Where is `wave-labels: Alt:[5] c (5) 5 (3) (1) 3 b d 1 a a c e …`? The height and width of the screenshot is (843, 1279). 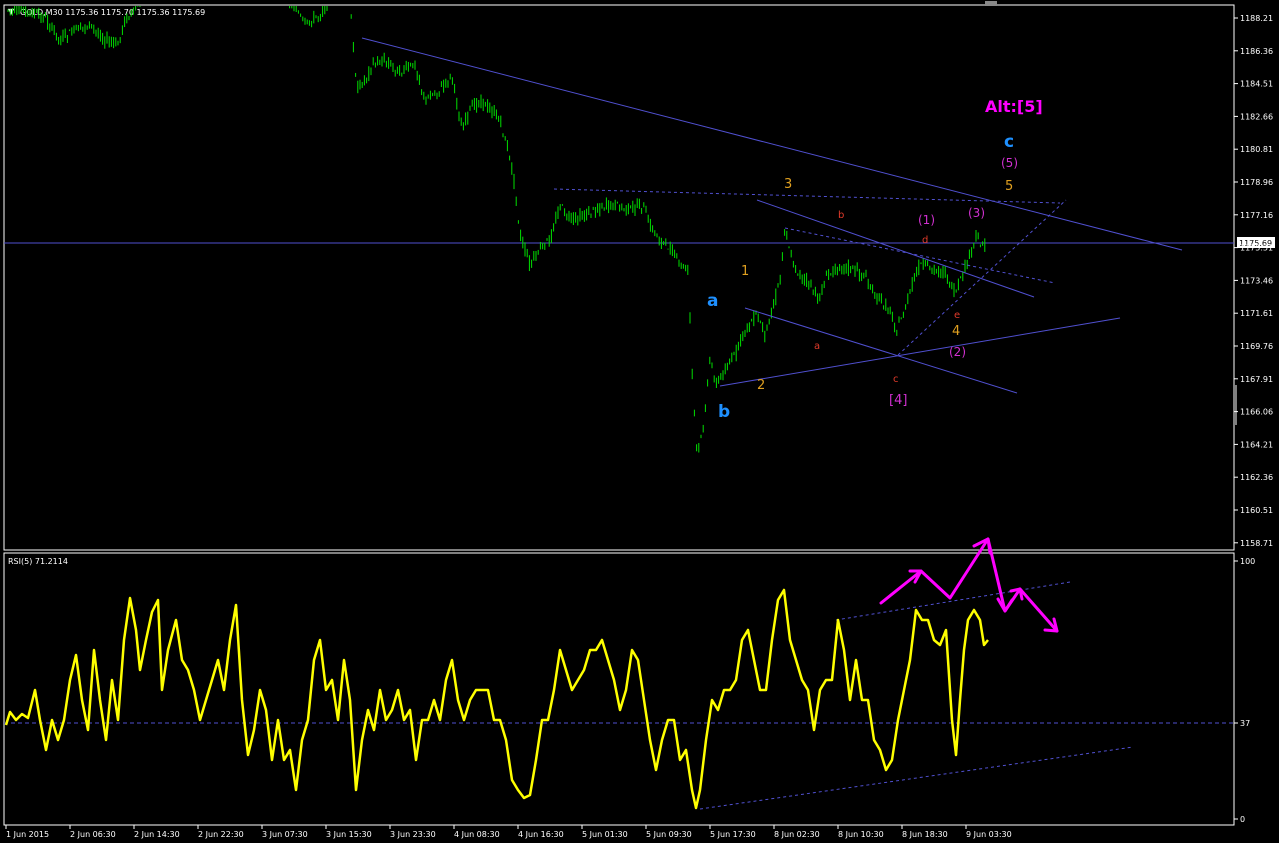 wave-labels: Alt:[5] c (5) 5 (3) (1) 3 b d 1 a a c e … is located at coordinates (875, 259).